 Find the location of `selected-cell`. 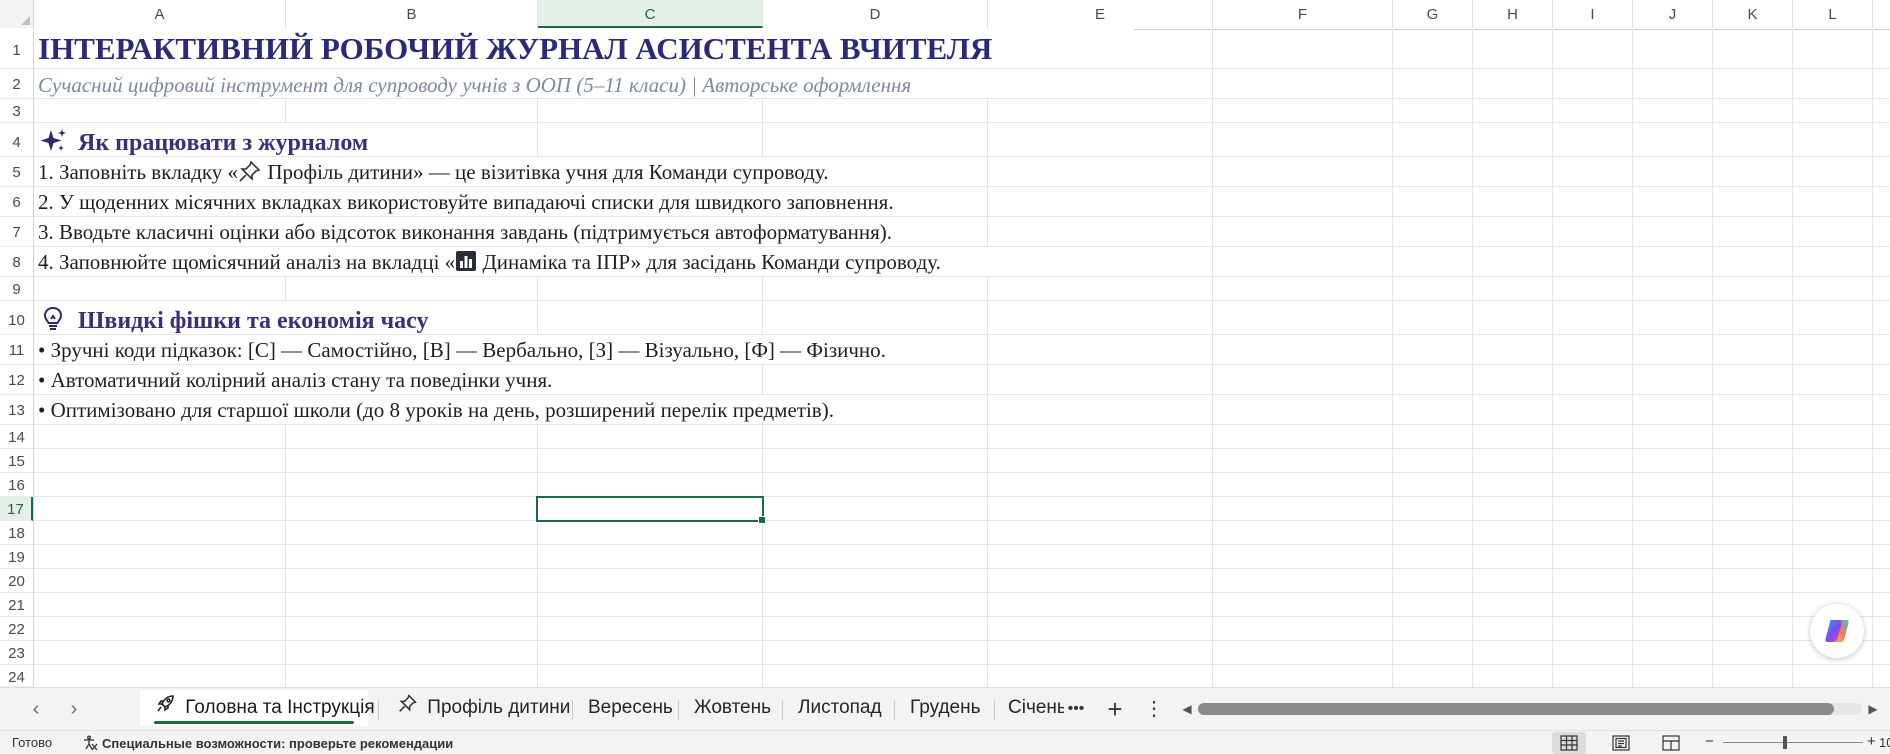

selected-cell is located at coordinates (651, 510).